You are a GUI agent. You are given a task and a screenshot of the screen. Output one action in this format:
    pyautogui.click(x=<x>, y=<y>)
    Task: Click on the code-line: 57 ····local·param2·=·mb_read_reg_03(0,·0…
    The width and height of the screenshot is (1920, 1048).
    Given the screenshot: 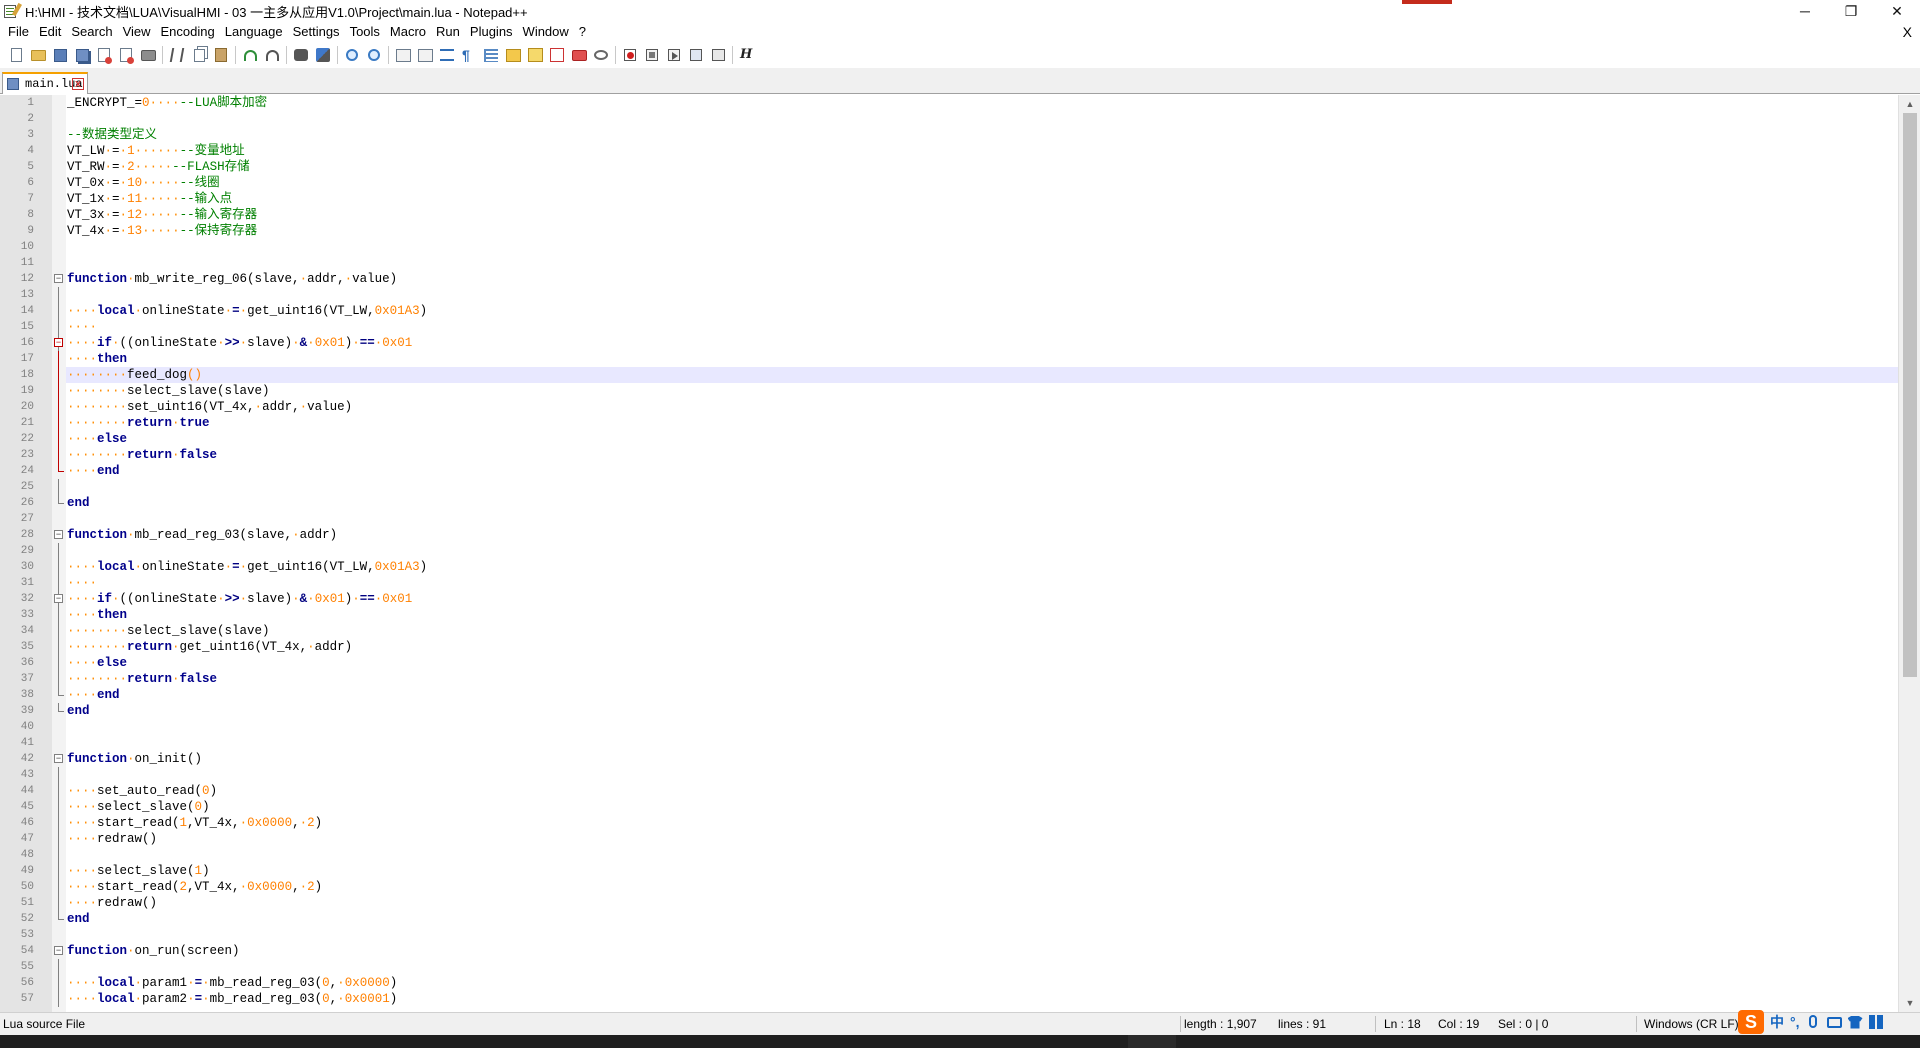 What is the action you would take?
    pyautogui.click(x=949, y=999)
    